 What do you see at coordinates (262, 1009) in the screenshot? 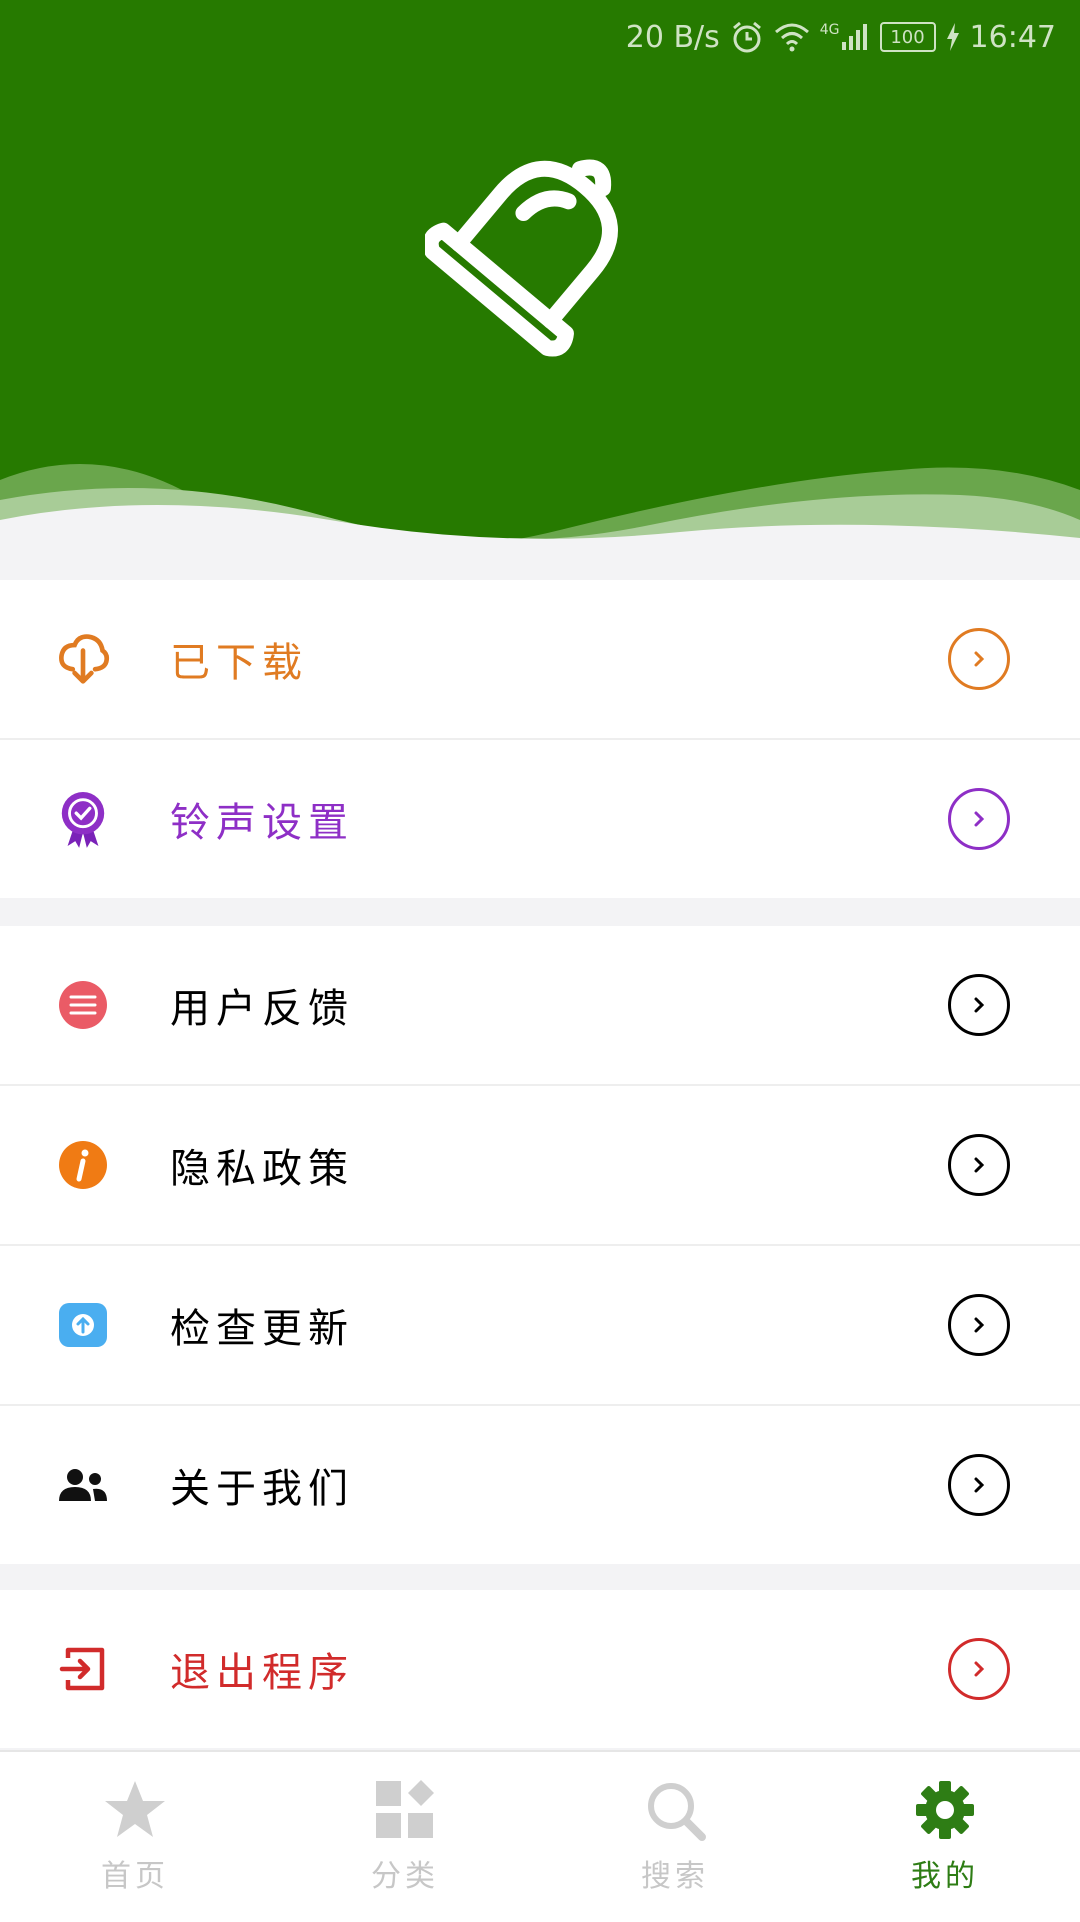
I see `menu-label-feedback: 用户反馈` at bounding box center [262, 1009].